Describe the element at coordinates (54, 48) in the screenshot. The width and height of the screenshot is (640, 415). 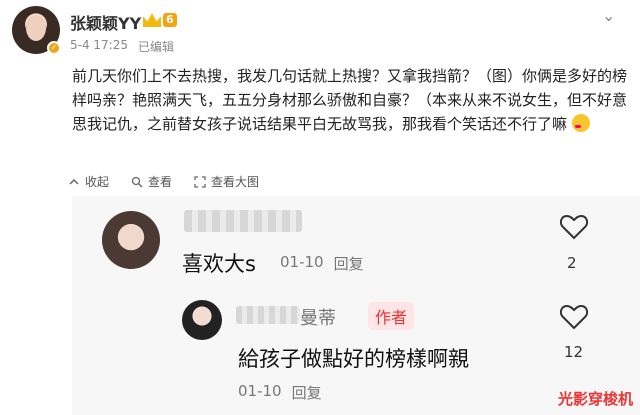
I see `verified-badge-icon: ✓` at that location.